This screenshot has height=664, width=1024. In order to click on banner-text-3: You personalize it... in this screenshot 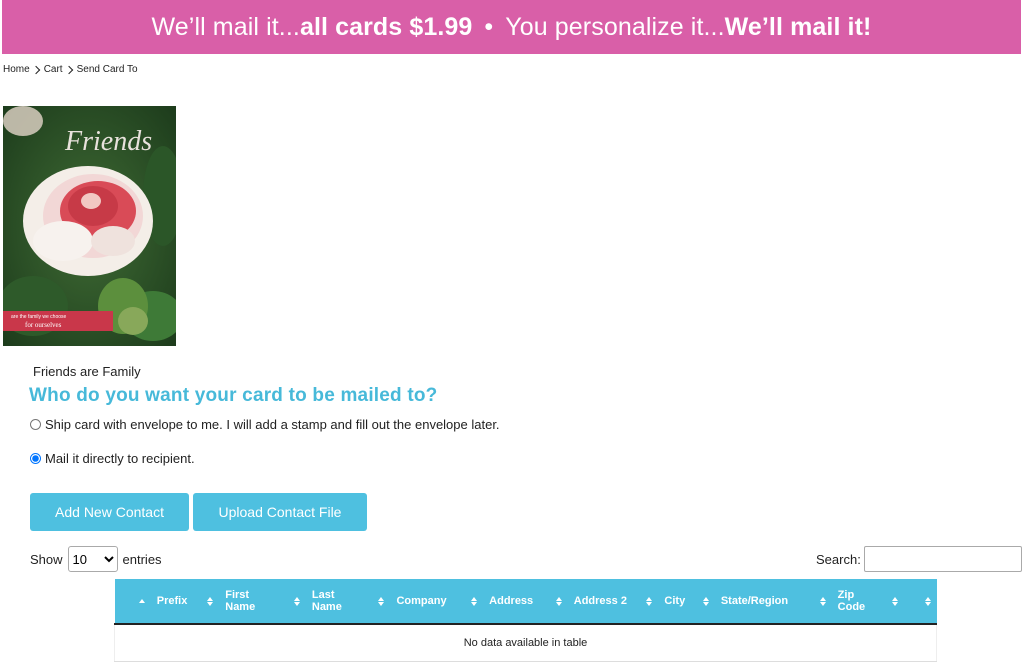, I will do `click(615, 26)`.